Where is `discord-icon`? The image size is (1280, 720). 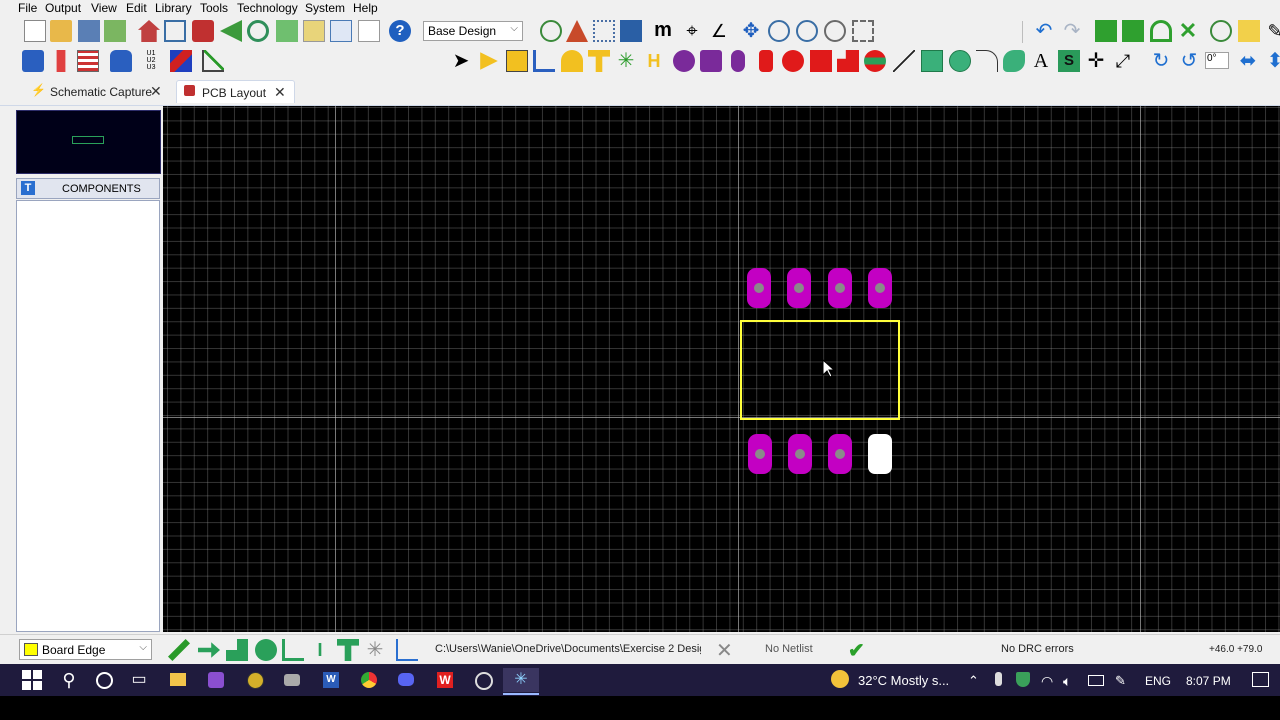
discord-icon is located at coordinates (406, 680).